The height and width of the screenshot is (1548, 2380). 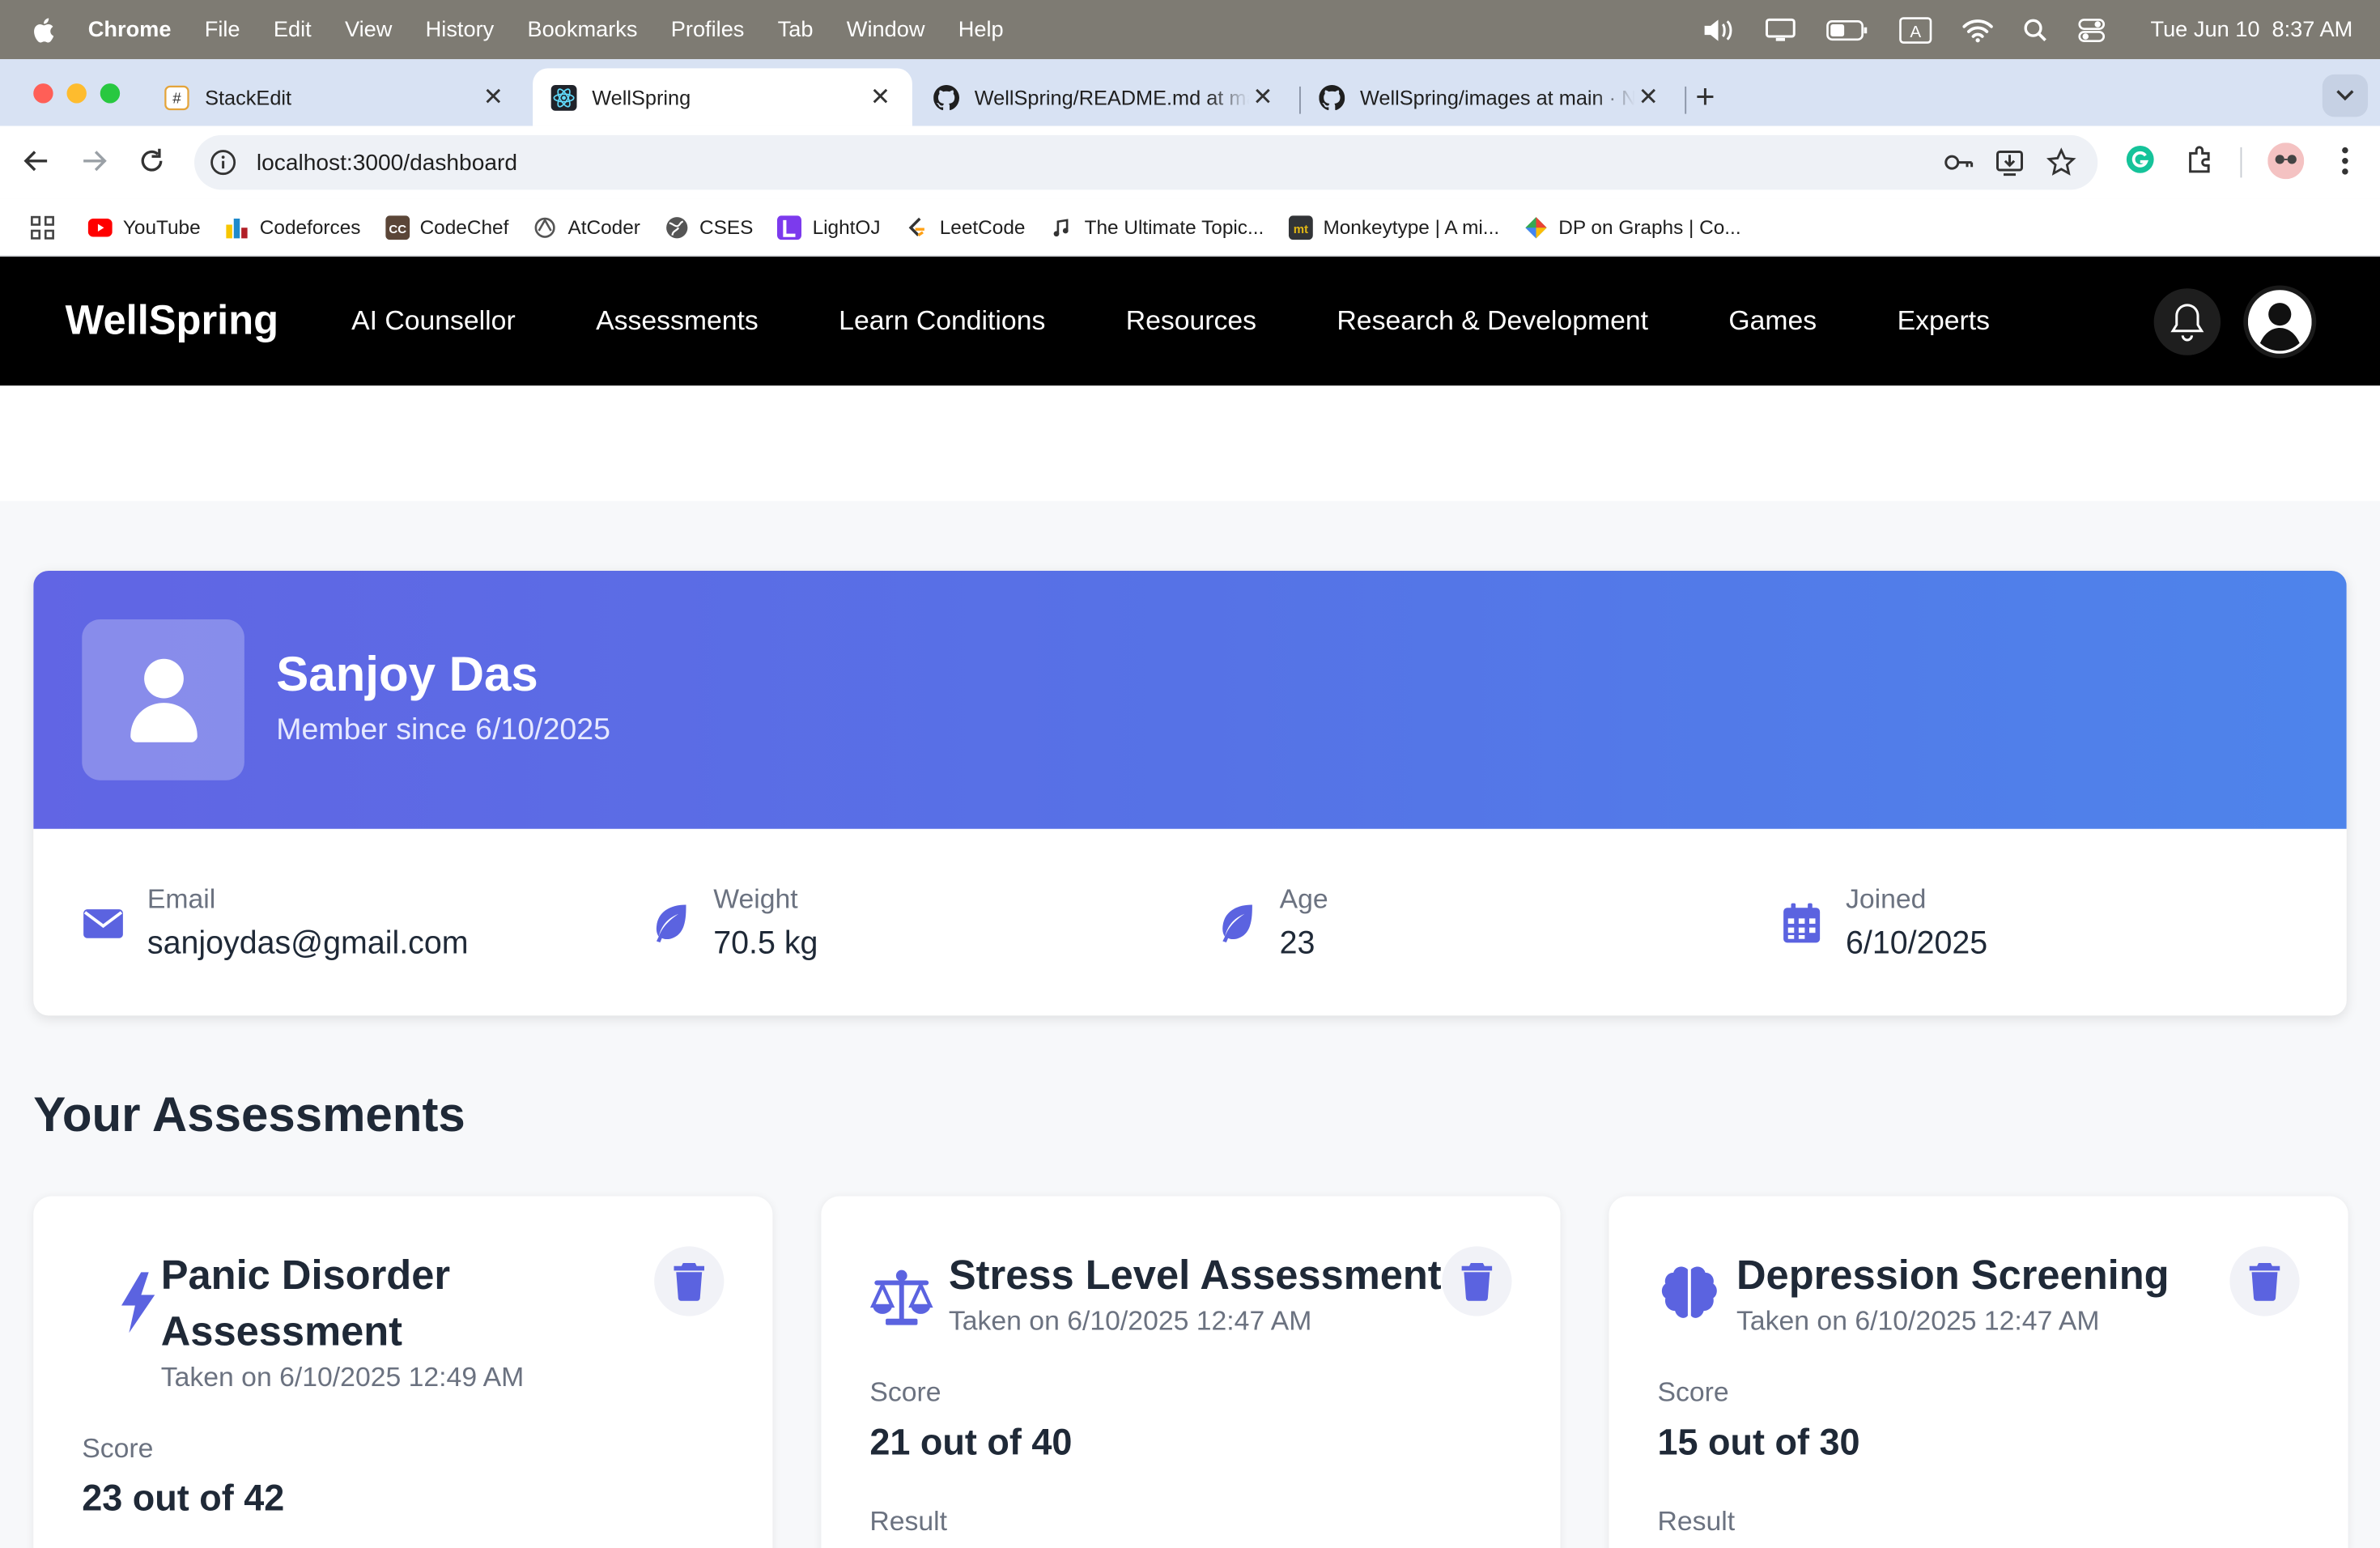 I want to click on tab-github-readme: WellSpring/README.md at main · N ✕, so click(x=1105, y=96).